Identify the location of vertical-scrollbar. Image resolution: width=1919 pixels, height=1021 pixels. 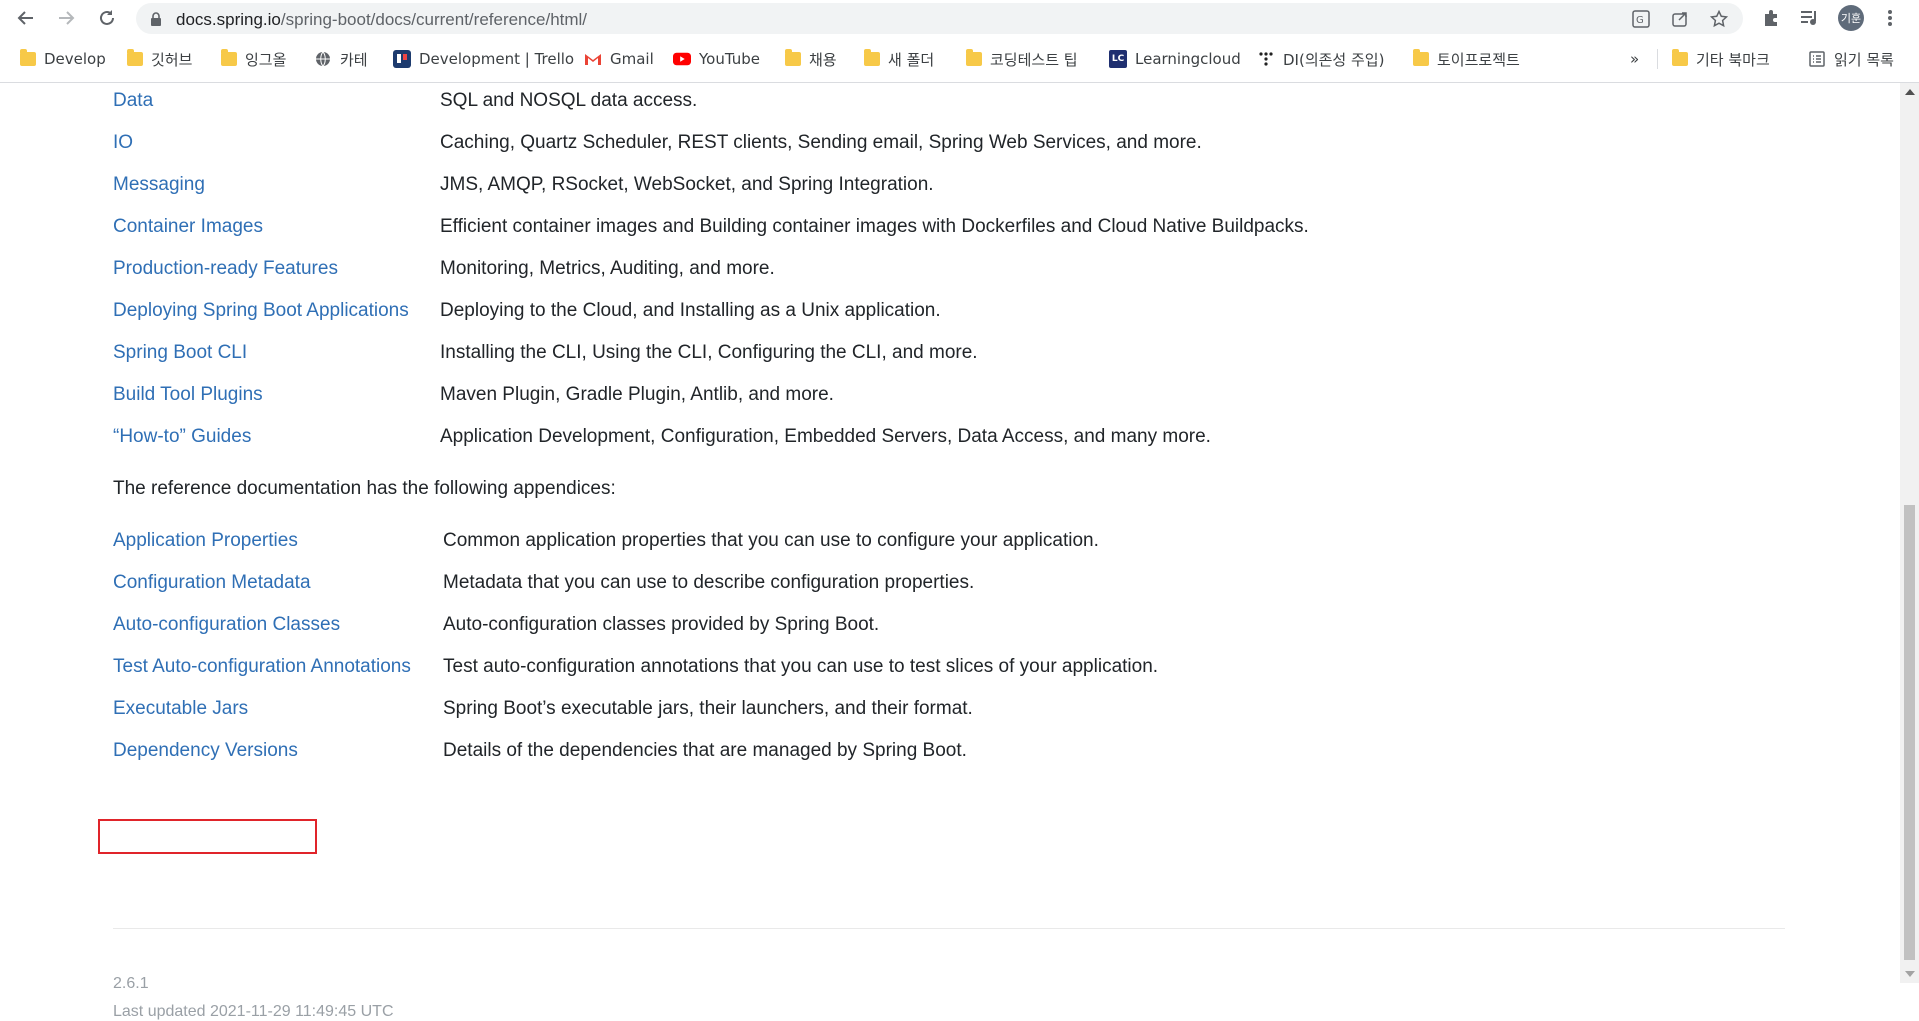
(1909, 533).